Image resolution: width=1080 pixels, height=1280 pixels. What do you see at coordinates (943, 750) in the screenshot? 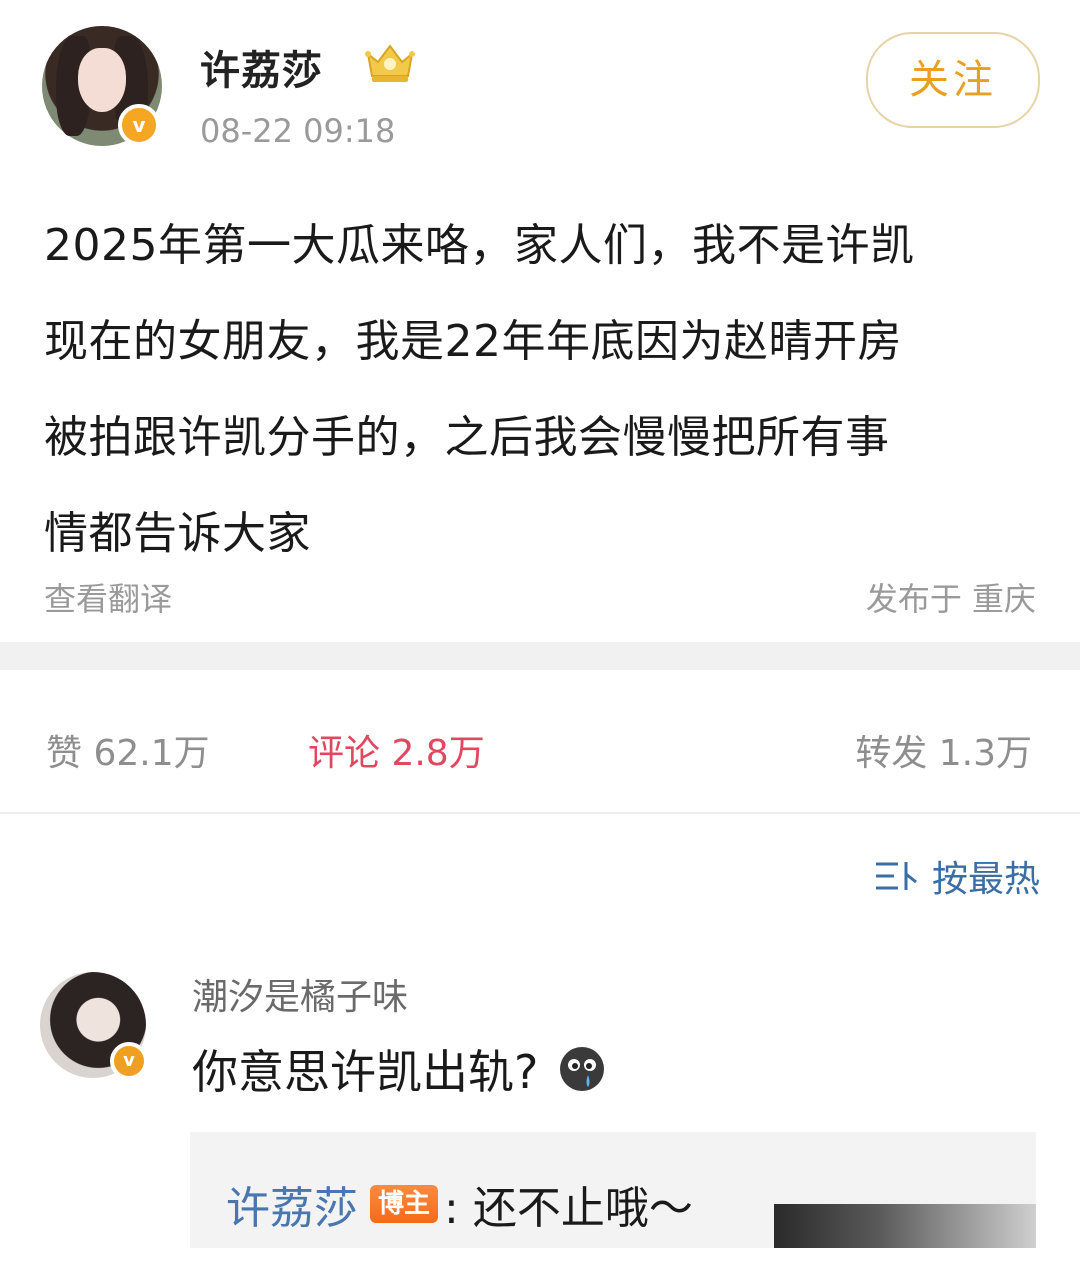
I see `repost-count: 转发 1.3万` at bounding box center [943, 750].